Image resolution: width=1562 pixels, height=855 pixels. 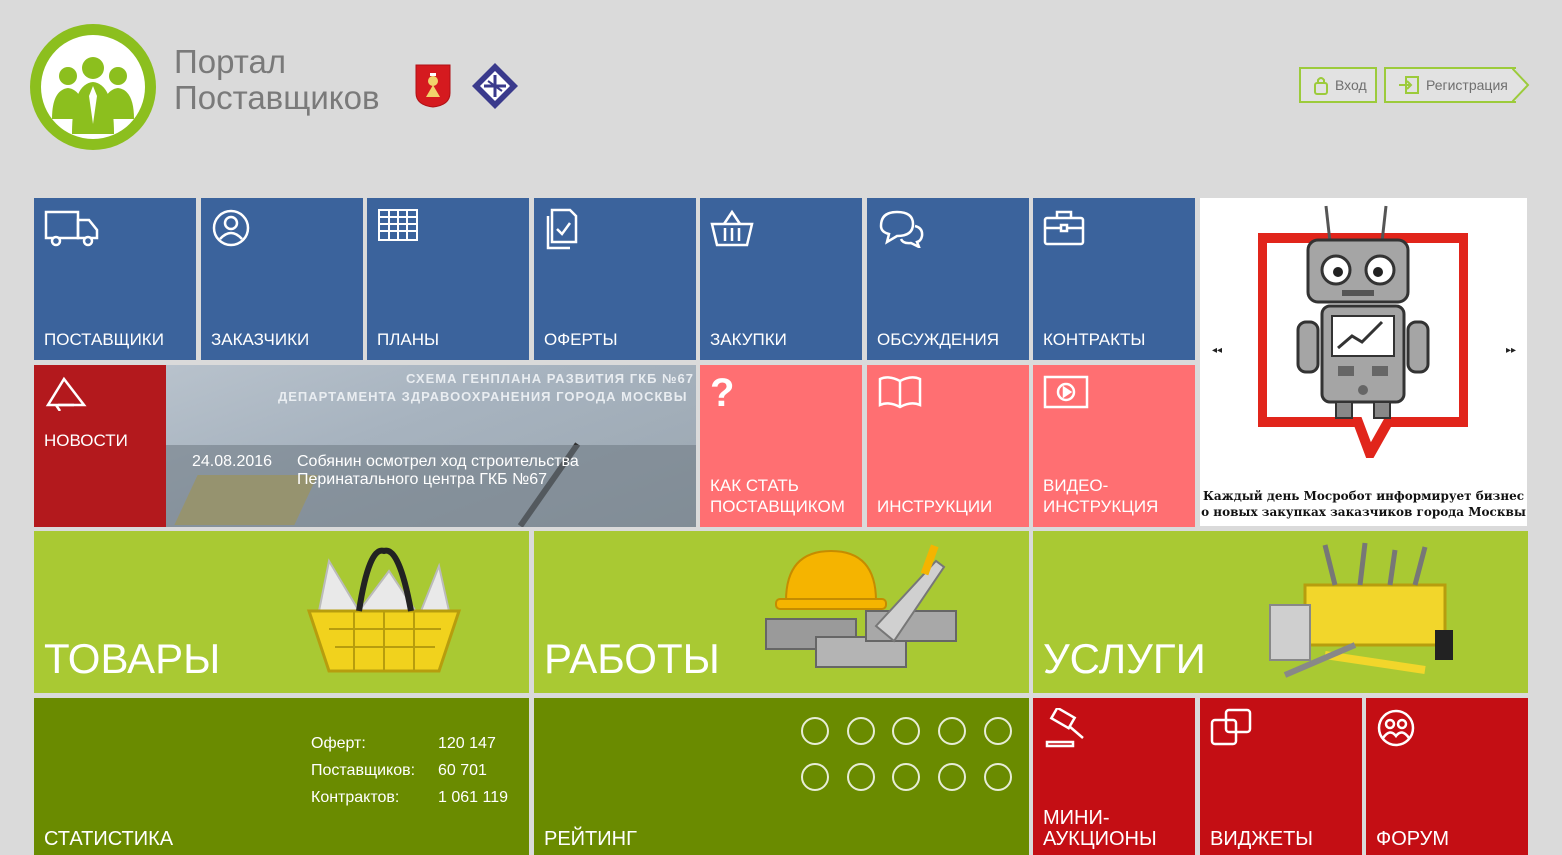 What do you see at coordinates (1321, 86) in the screenshot?
I see `lock-icon` at bounding box center [1321, 86].